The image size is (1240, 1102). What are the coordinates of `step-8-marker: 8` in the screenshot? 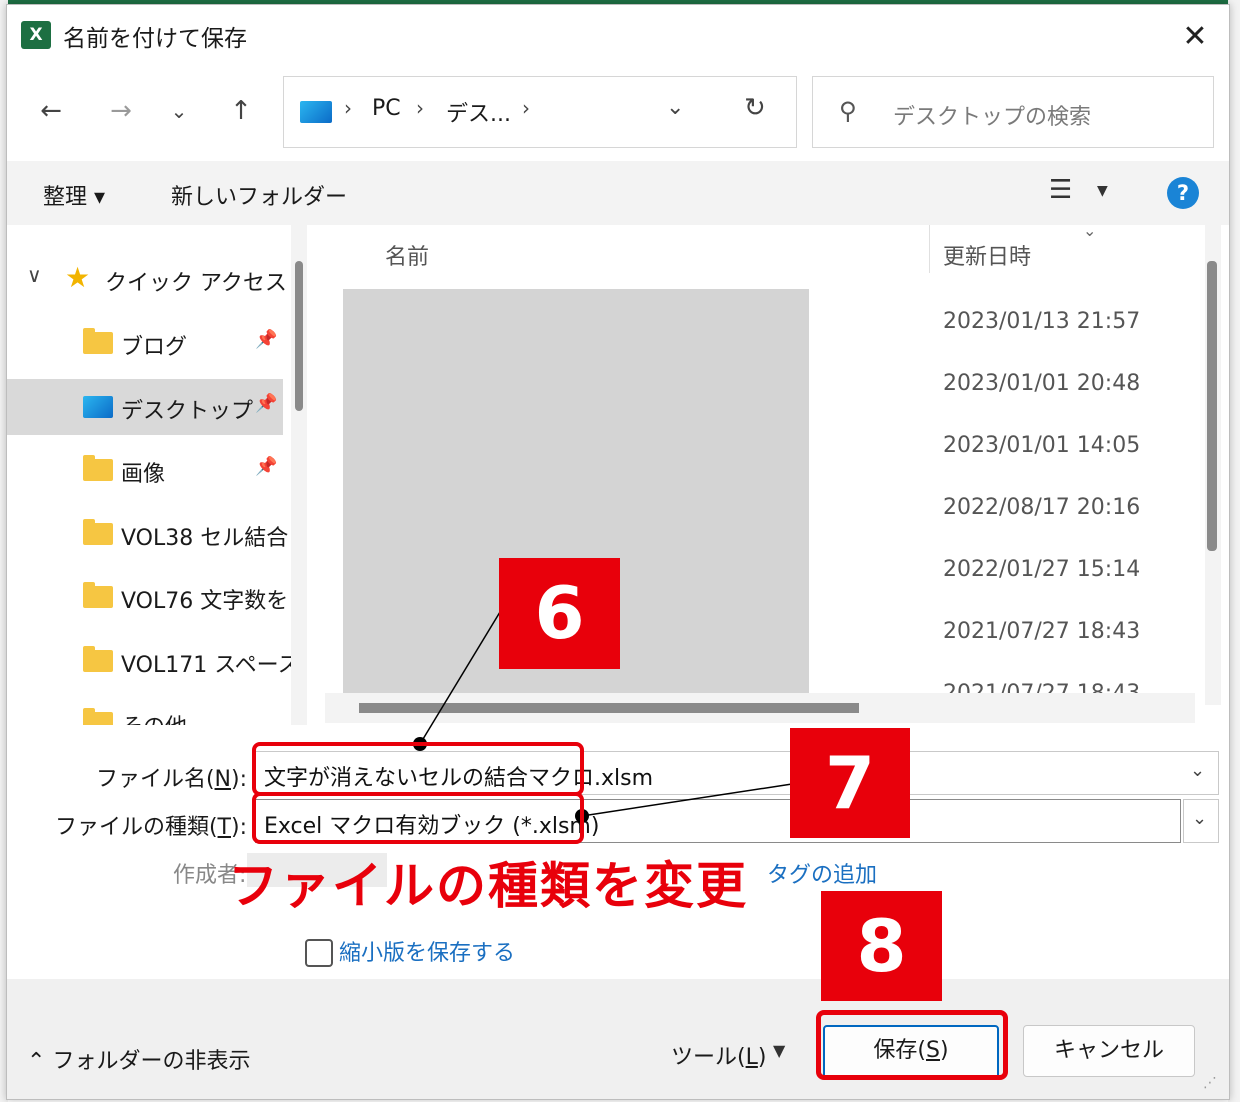 It's located at (881, 946).